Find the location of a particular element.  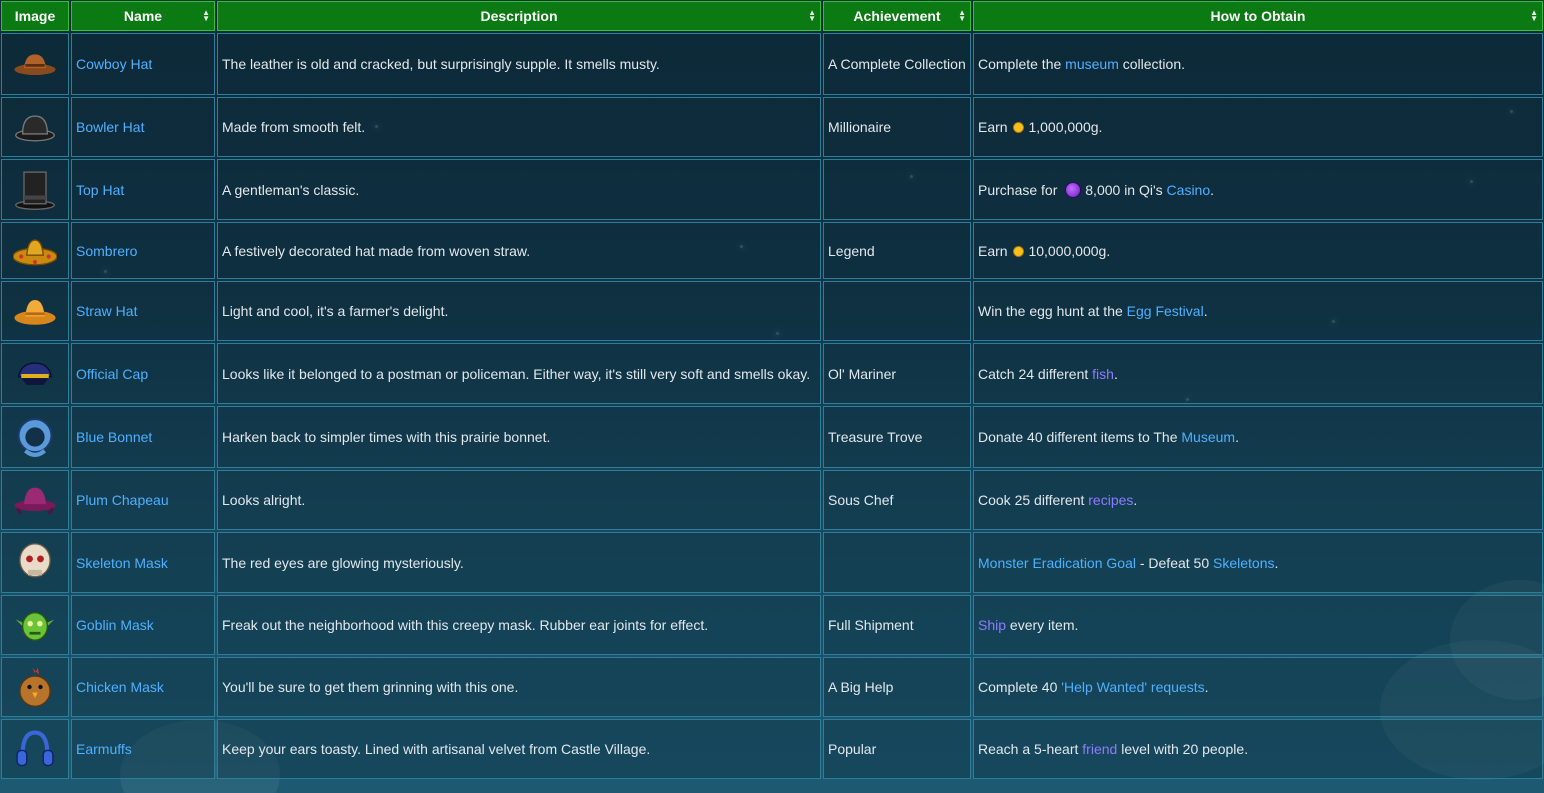

earmuffs-icon is located at coordinates (35, 749).